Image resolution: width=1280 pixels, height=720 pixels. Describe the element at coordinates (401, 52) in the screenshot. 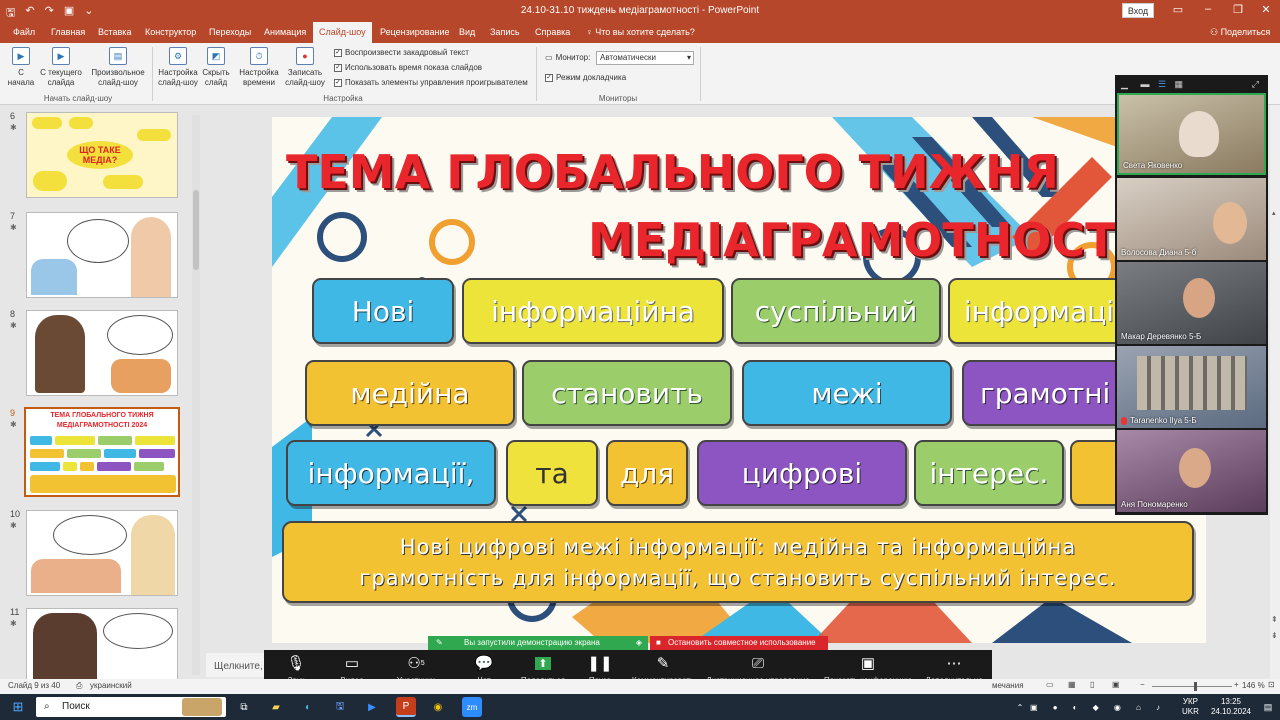

I see `narration-checkbox: ✓ Воспроизвести закадровый текст` at that location.